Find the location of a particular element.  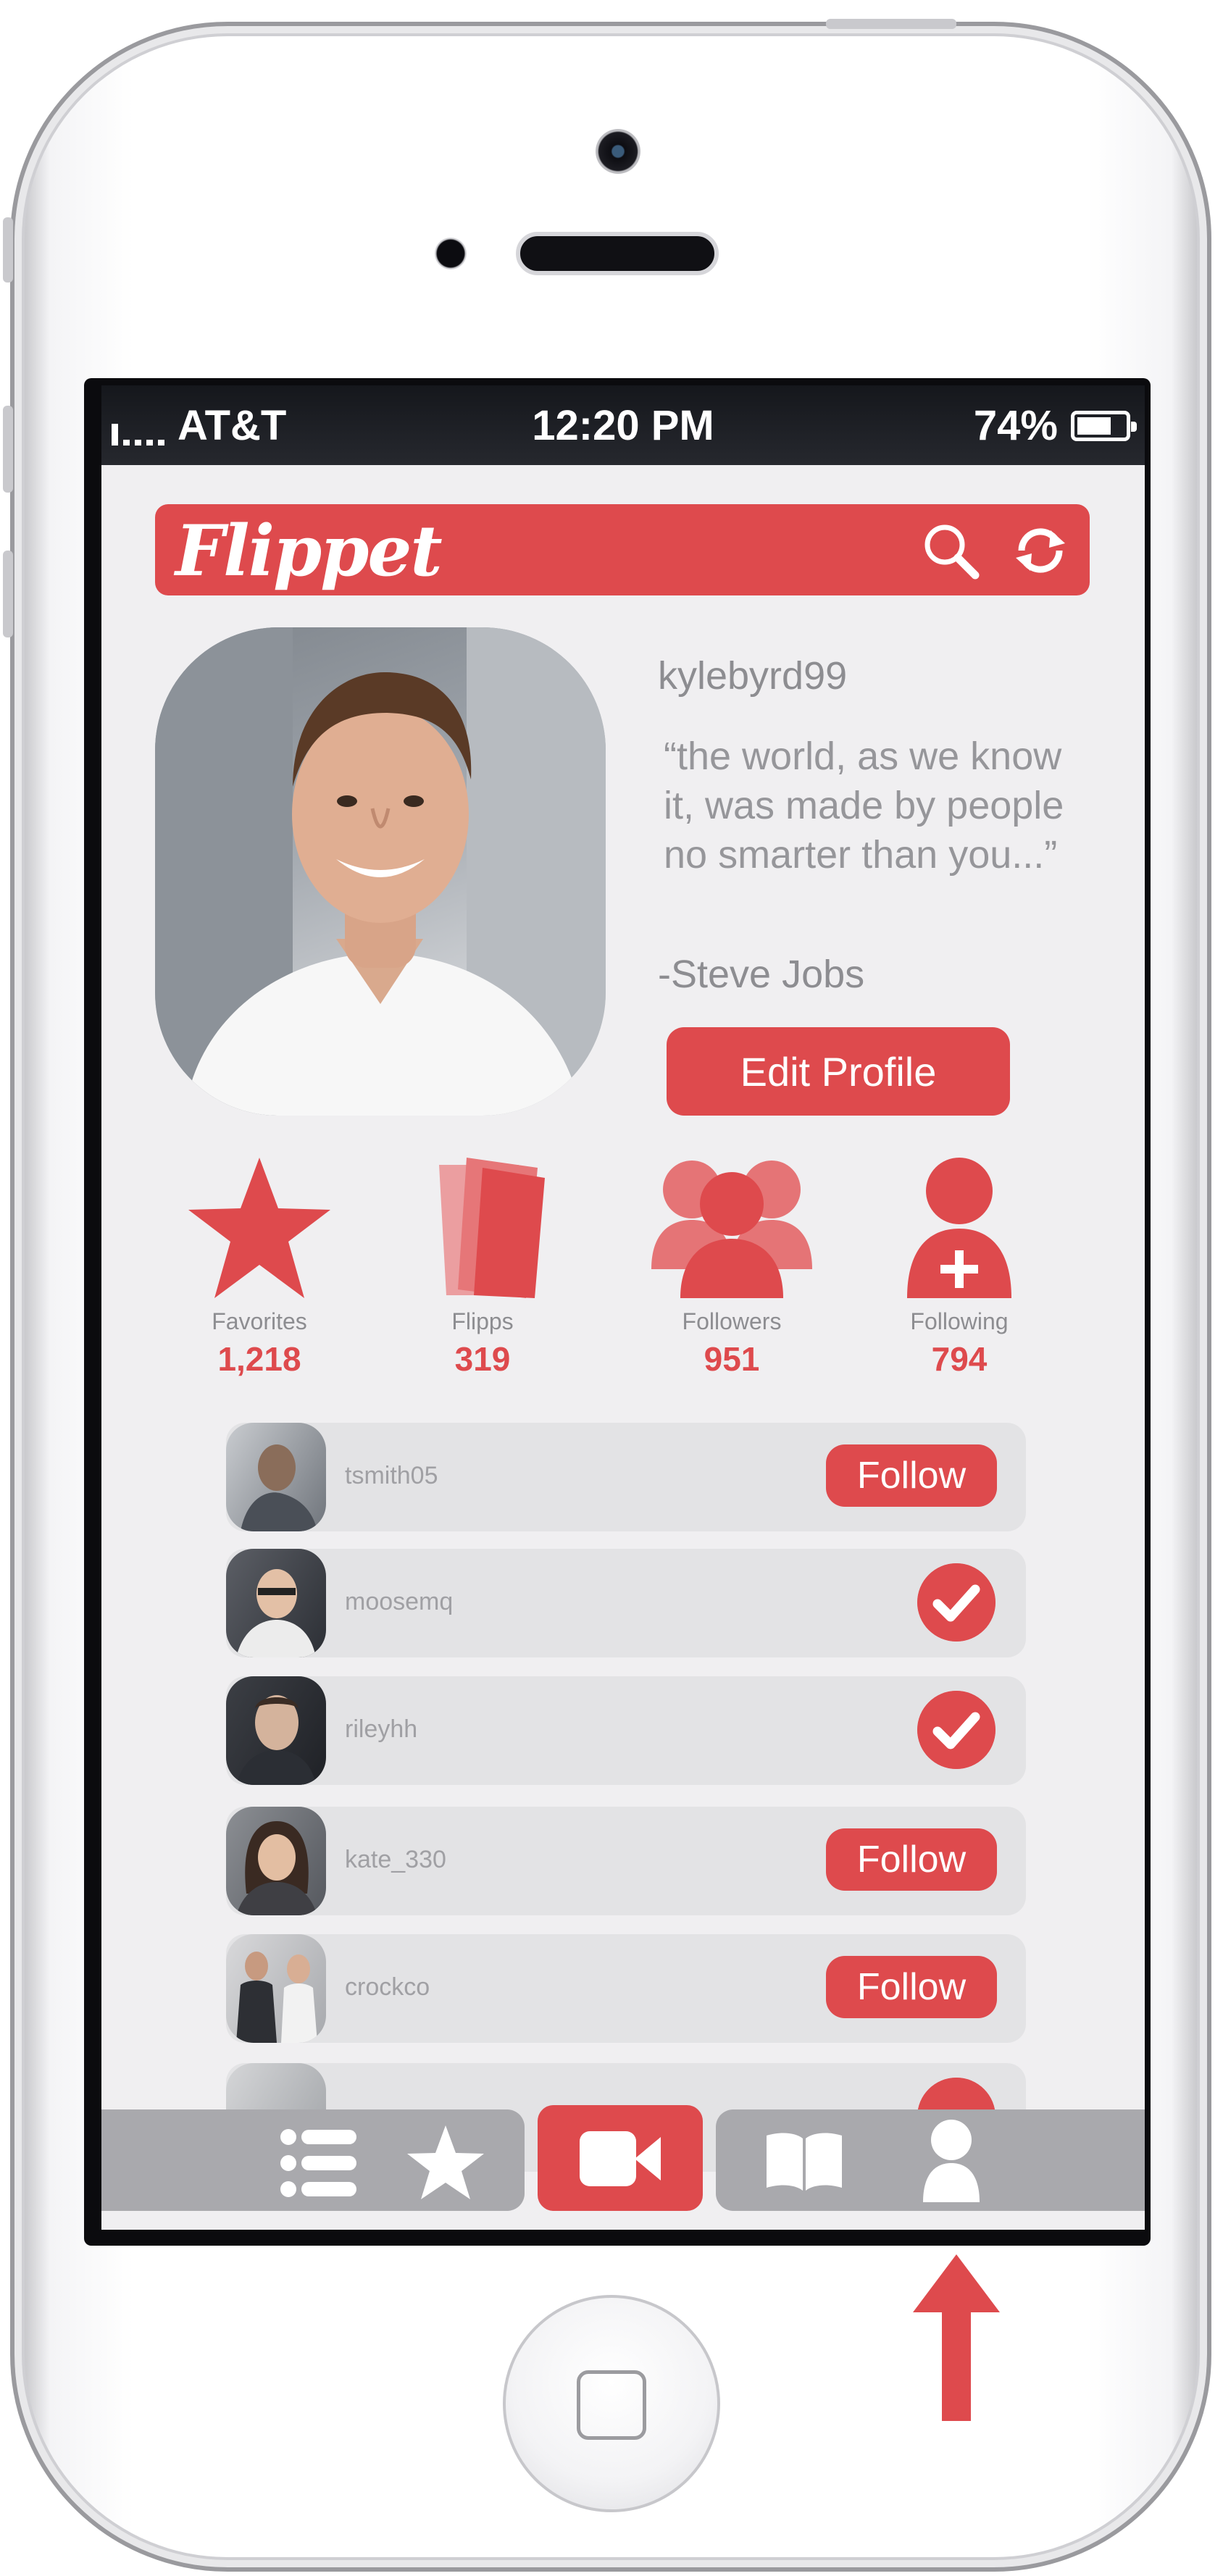

home-button-icon is located at coordinates (611, 2405).